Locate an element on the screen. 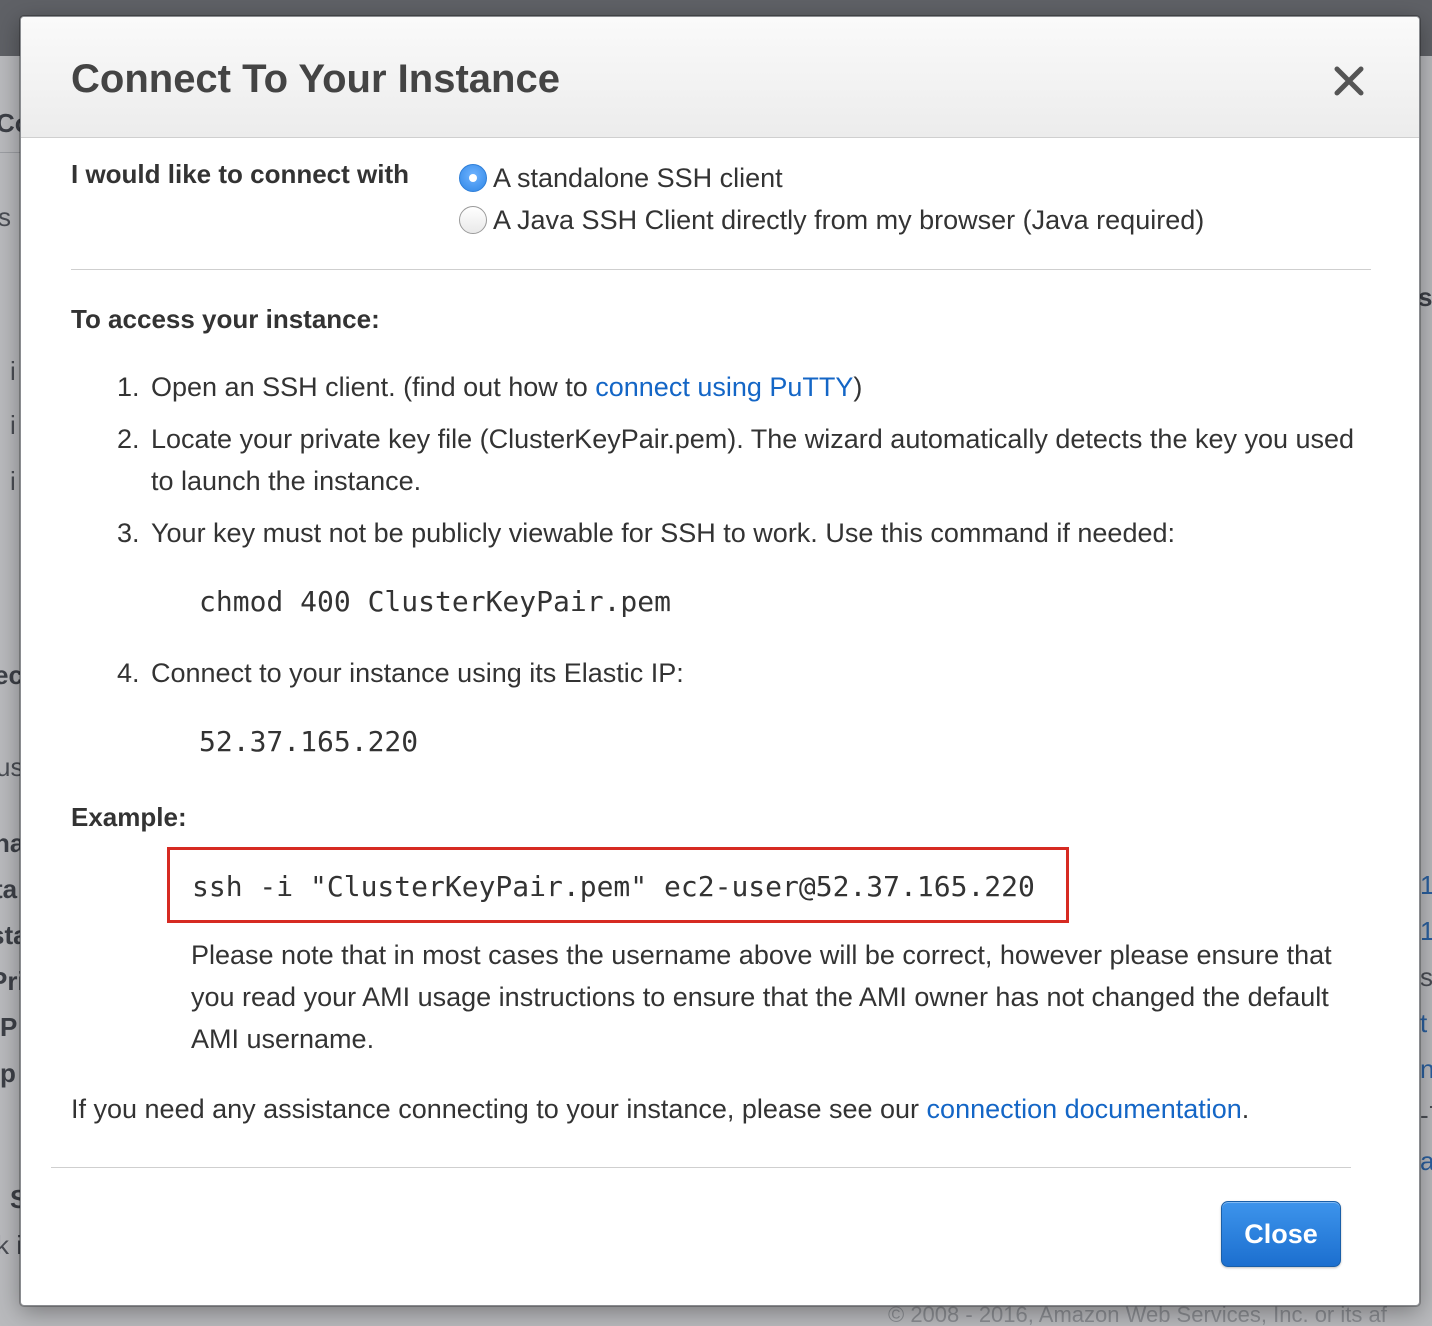  bg-text-fragment: -7 is located at coordinates (1426, 1115).